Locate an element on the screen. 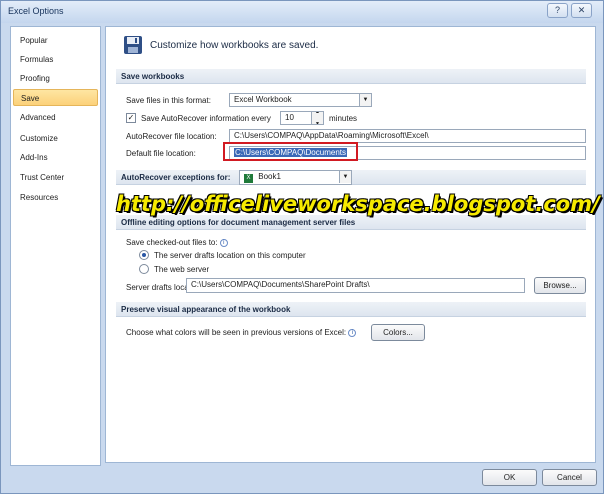 The image size is (604, 494). section-save-workbooks: Save workbooks is located at coordinates (351, 76).